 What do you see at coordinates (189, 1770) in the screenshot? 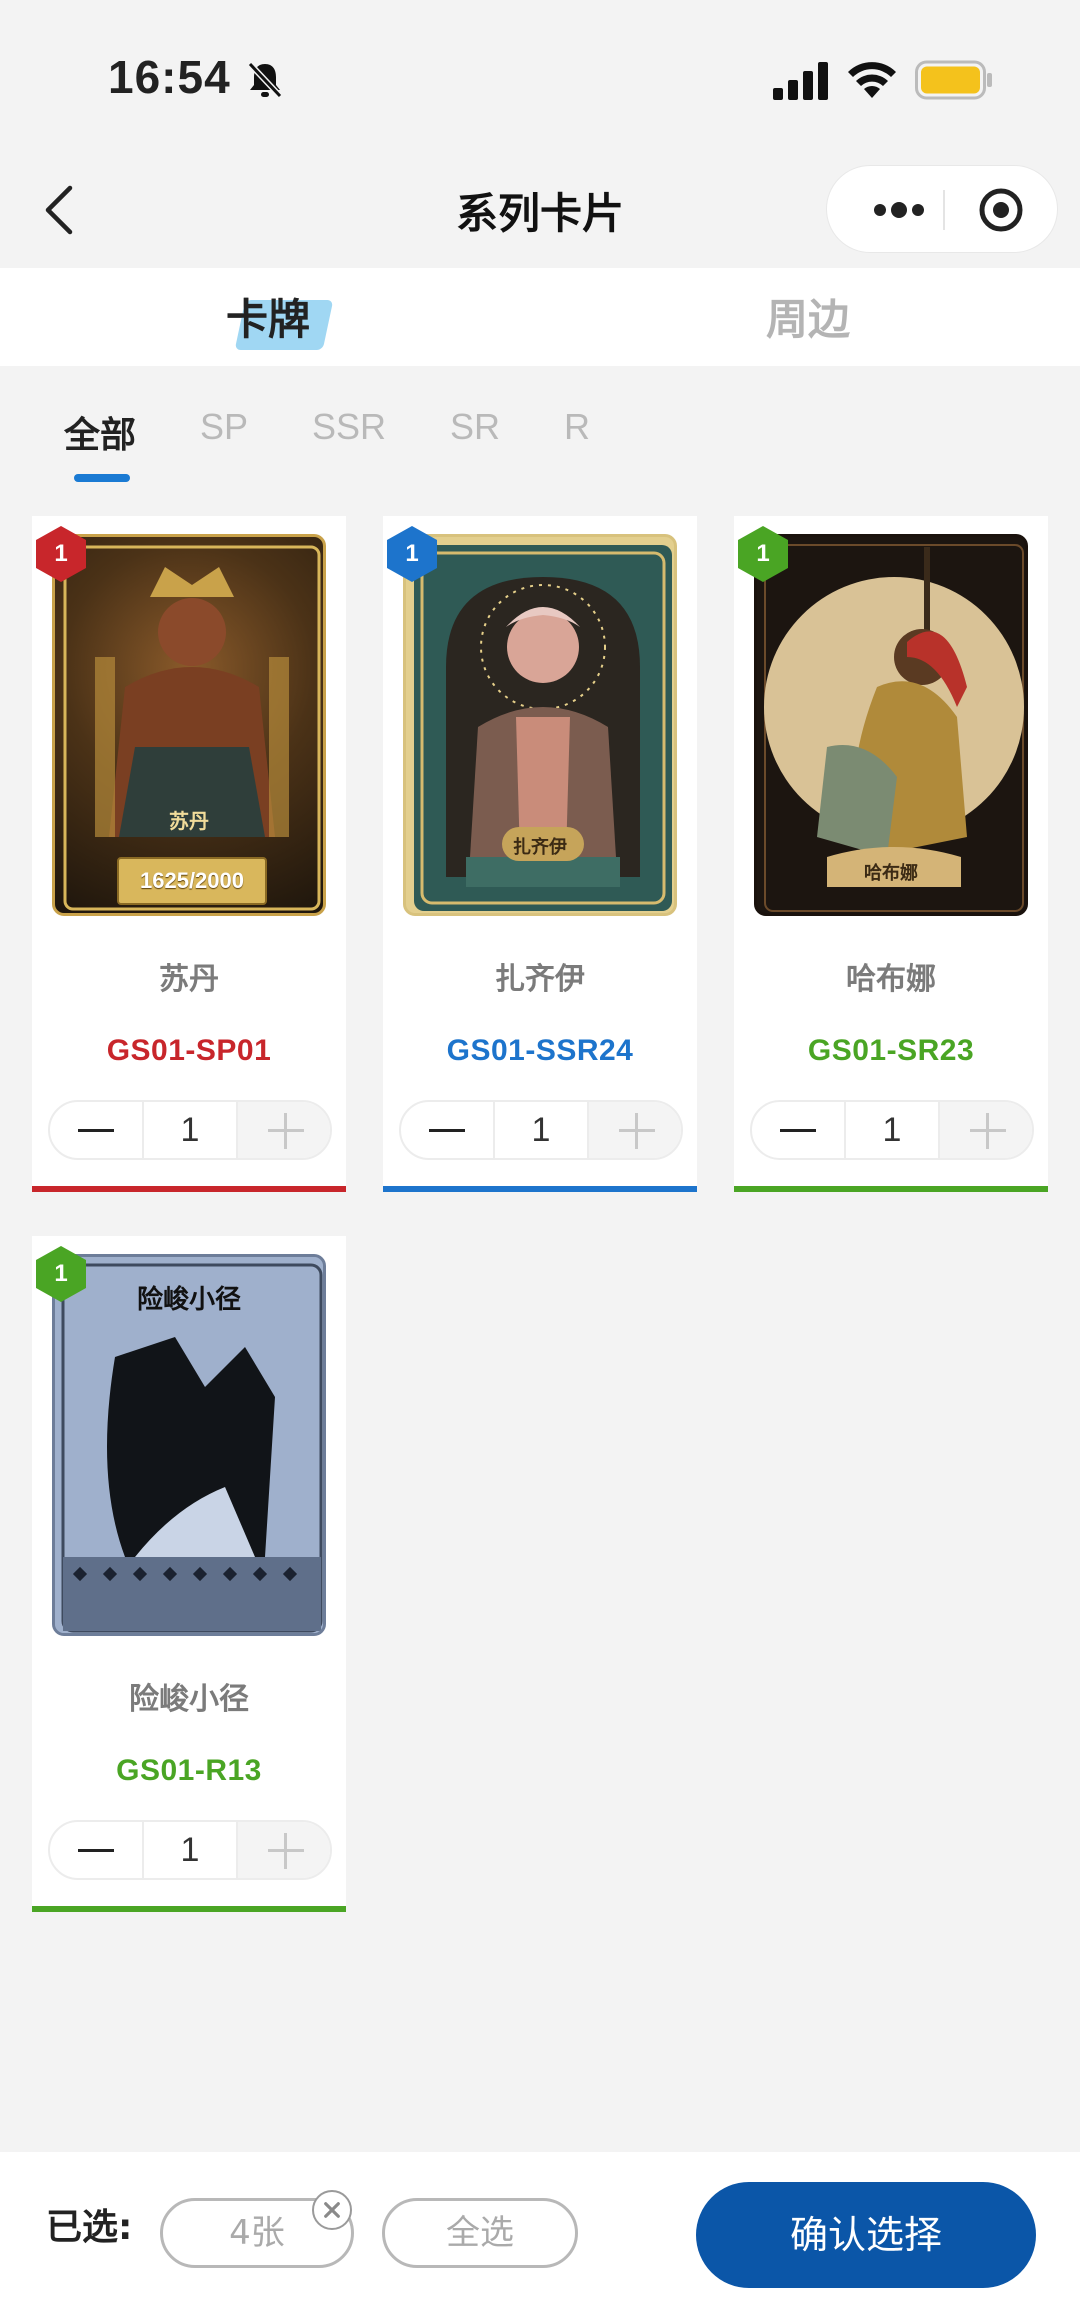
I see `card-code: GS01-R13` at bounding box center [189, 1770].